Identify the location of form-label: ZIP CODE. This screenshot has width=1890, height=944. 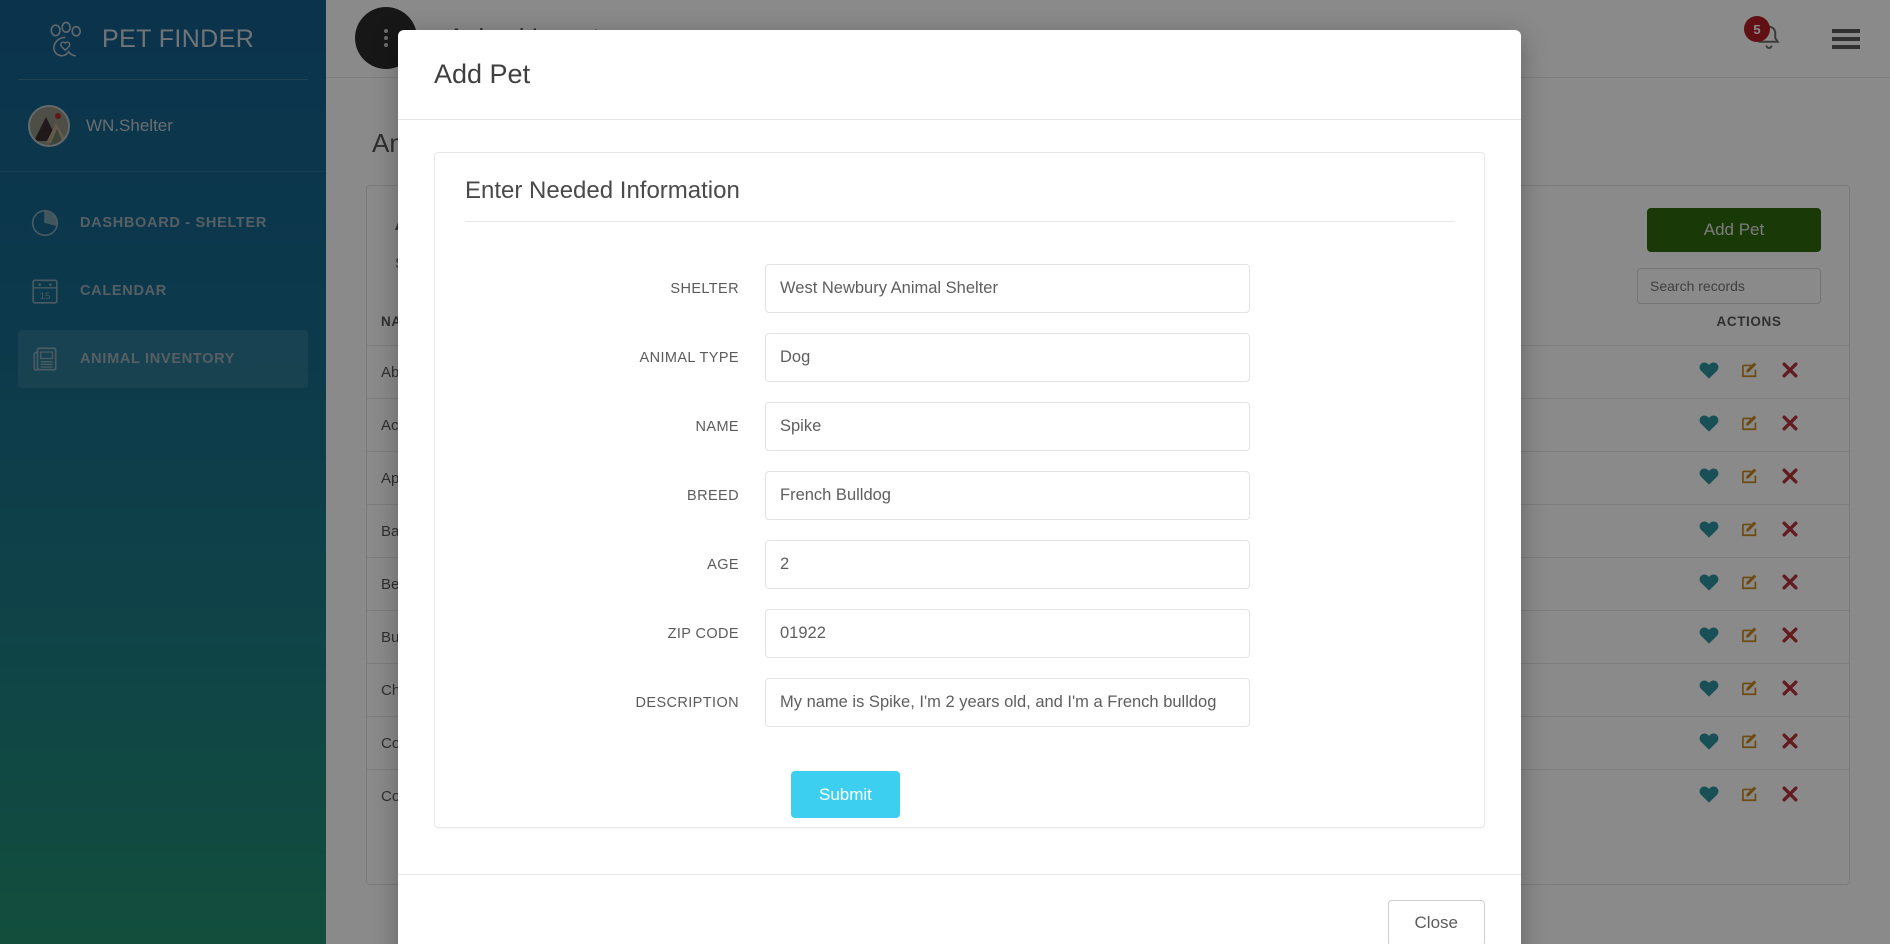
(703, 633).